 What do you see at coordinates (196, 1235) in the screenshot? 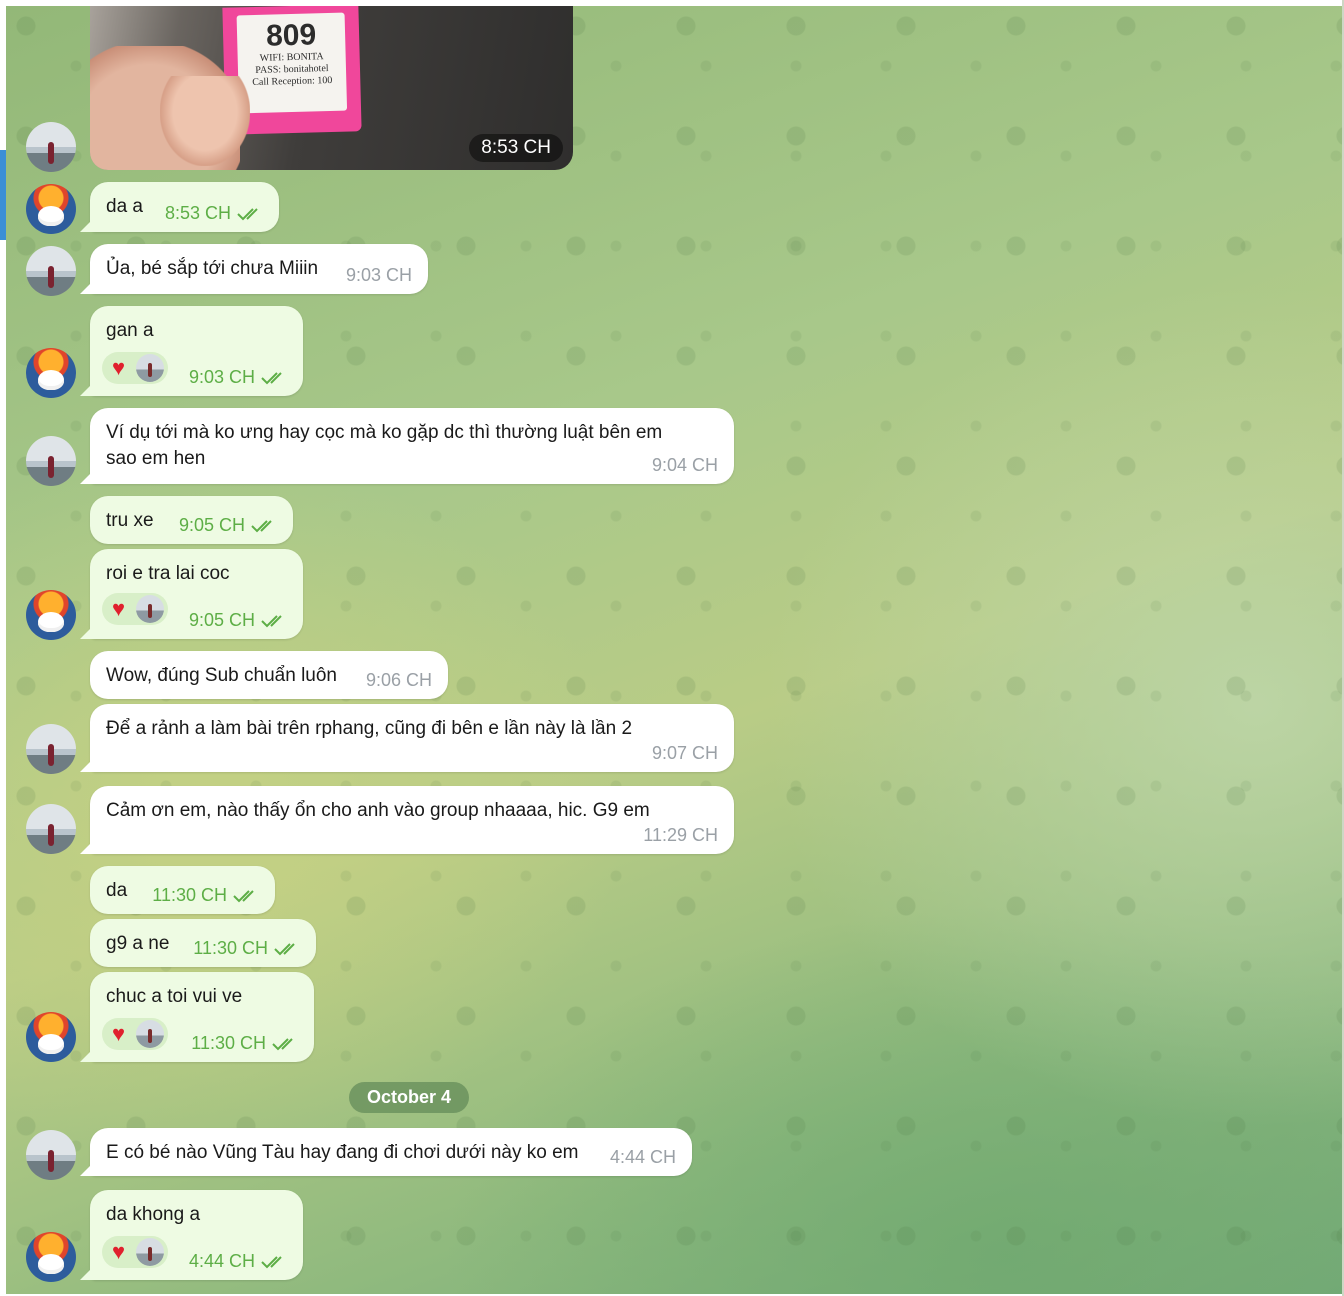
I see `message-bubble: da khong a ♥ 4:44 CH` at bounding box center [196, 1235].